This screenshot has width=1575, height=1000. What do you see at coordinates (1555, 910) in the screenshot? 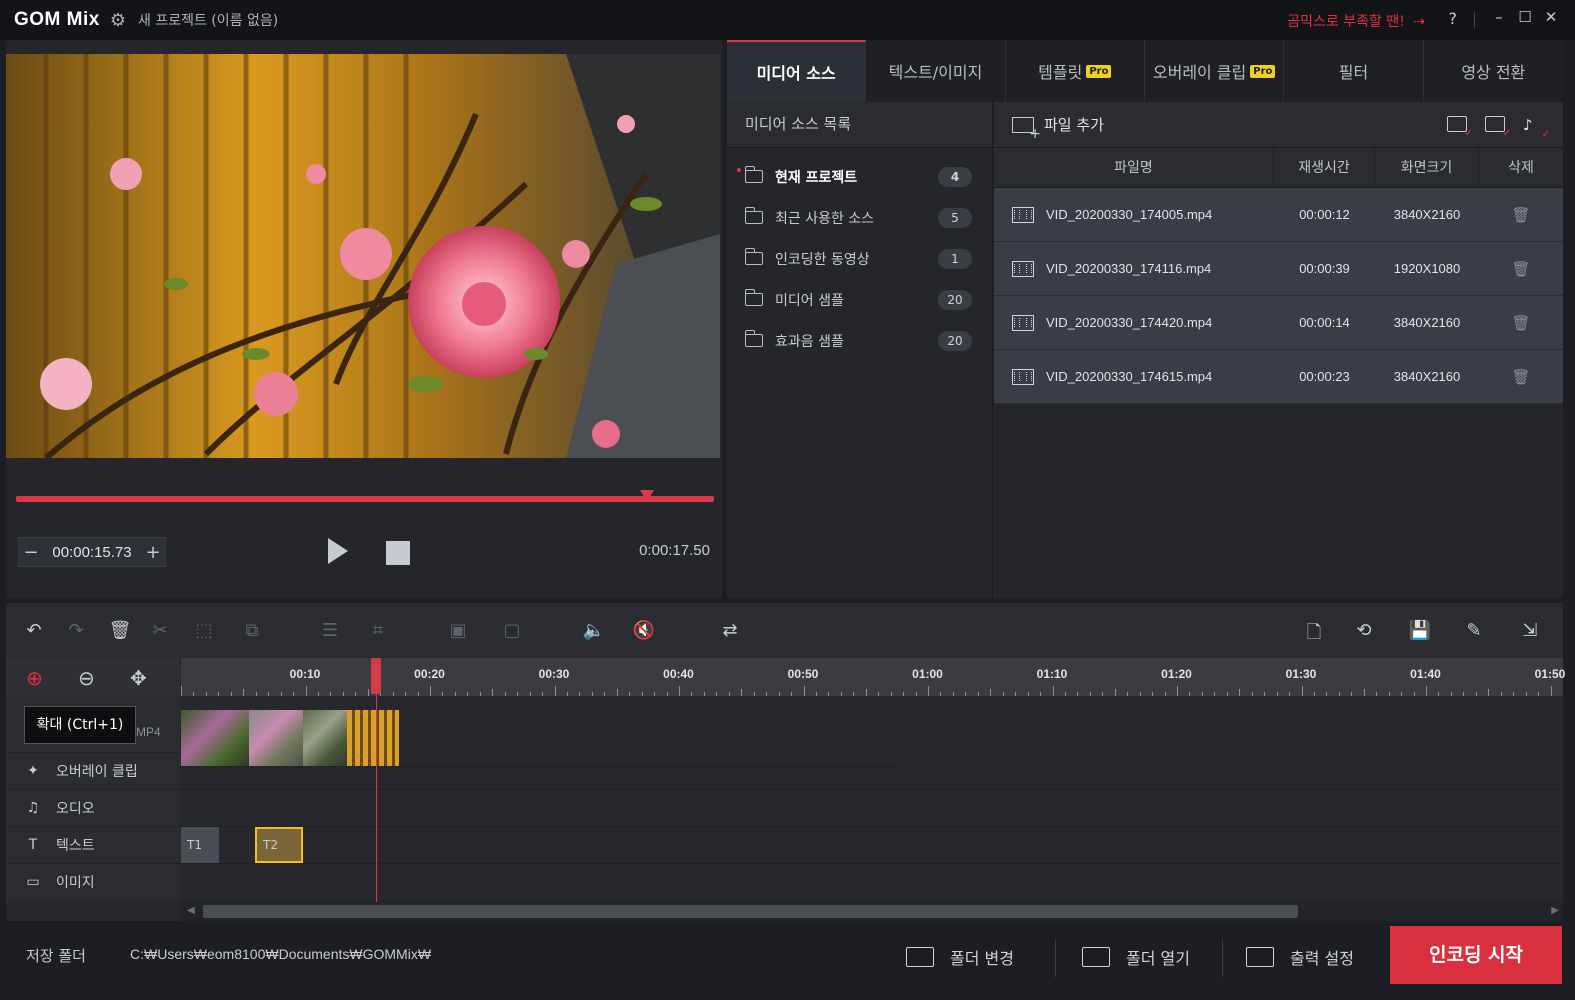
I see `scroll-right-icon: ▶` at bounding box center [1555, 910].